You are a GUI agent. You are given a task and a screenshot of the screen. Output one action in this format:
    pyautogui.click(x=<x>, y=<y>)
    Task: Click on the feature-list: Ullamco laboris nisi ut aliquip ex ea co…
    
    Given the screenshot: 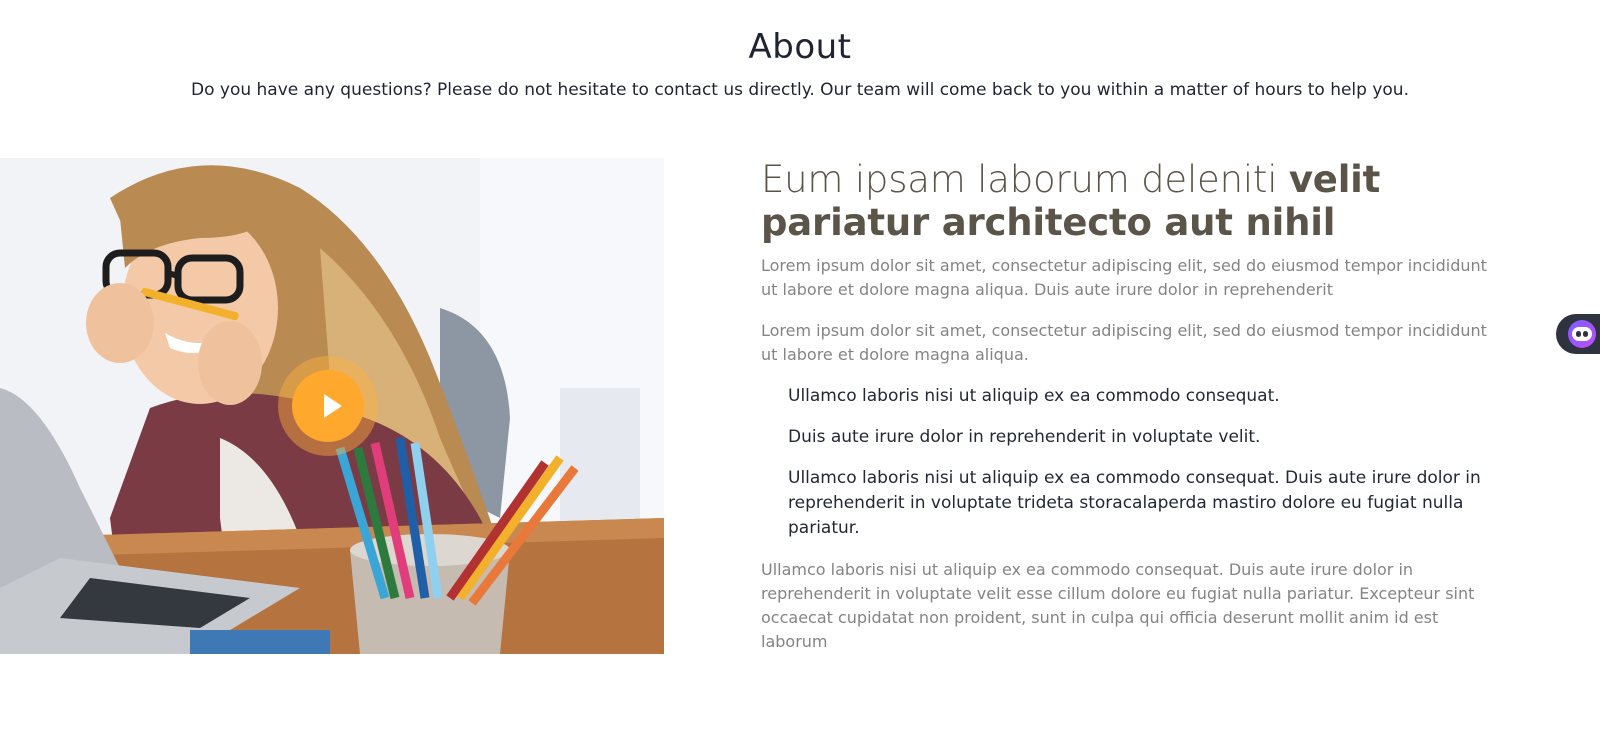 What is the action you would take?
    pyautogui.click(x=1131, y=462)
    